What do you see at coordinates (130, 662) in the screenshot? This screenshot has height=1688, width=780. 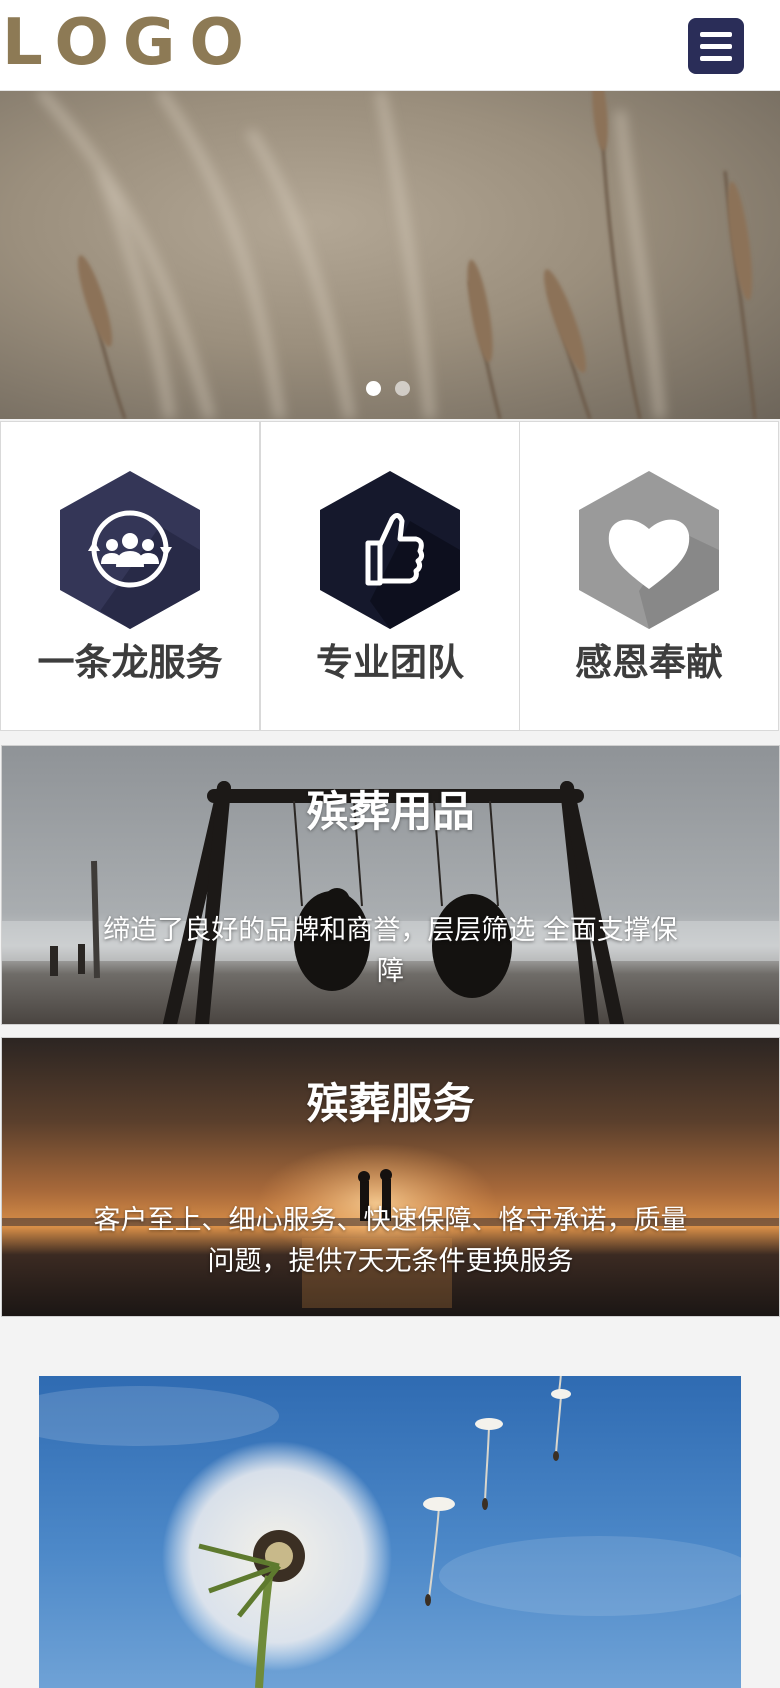 I see `feature-label: 一条龙服务` at bounding box center [130, 662].